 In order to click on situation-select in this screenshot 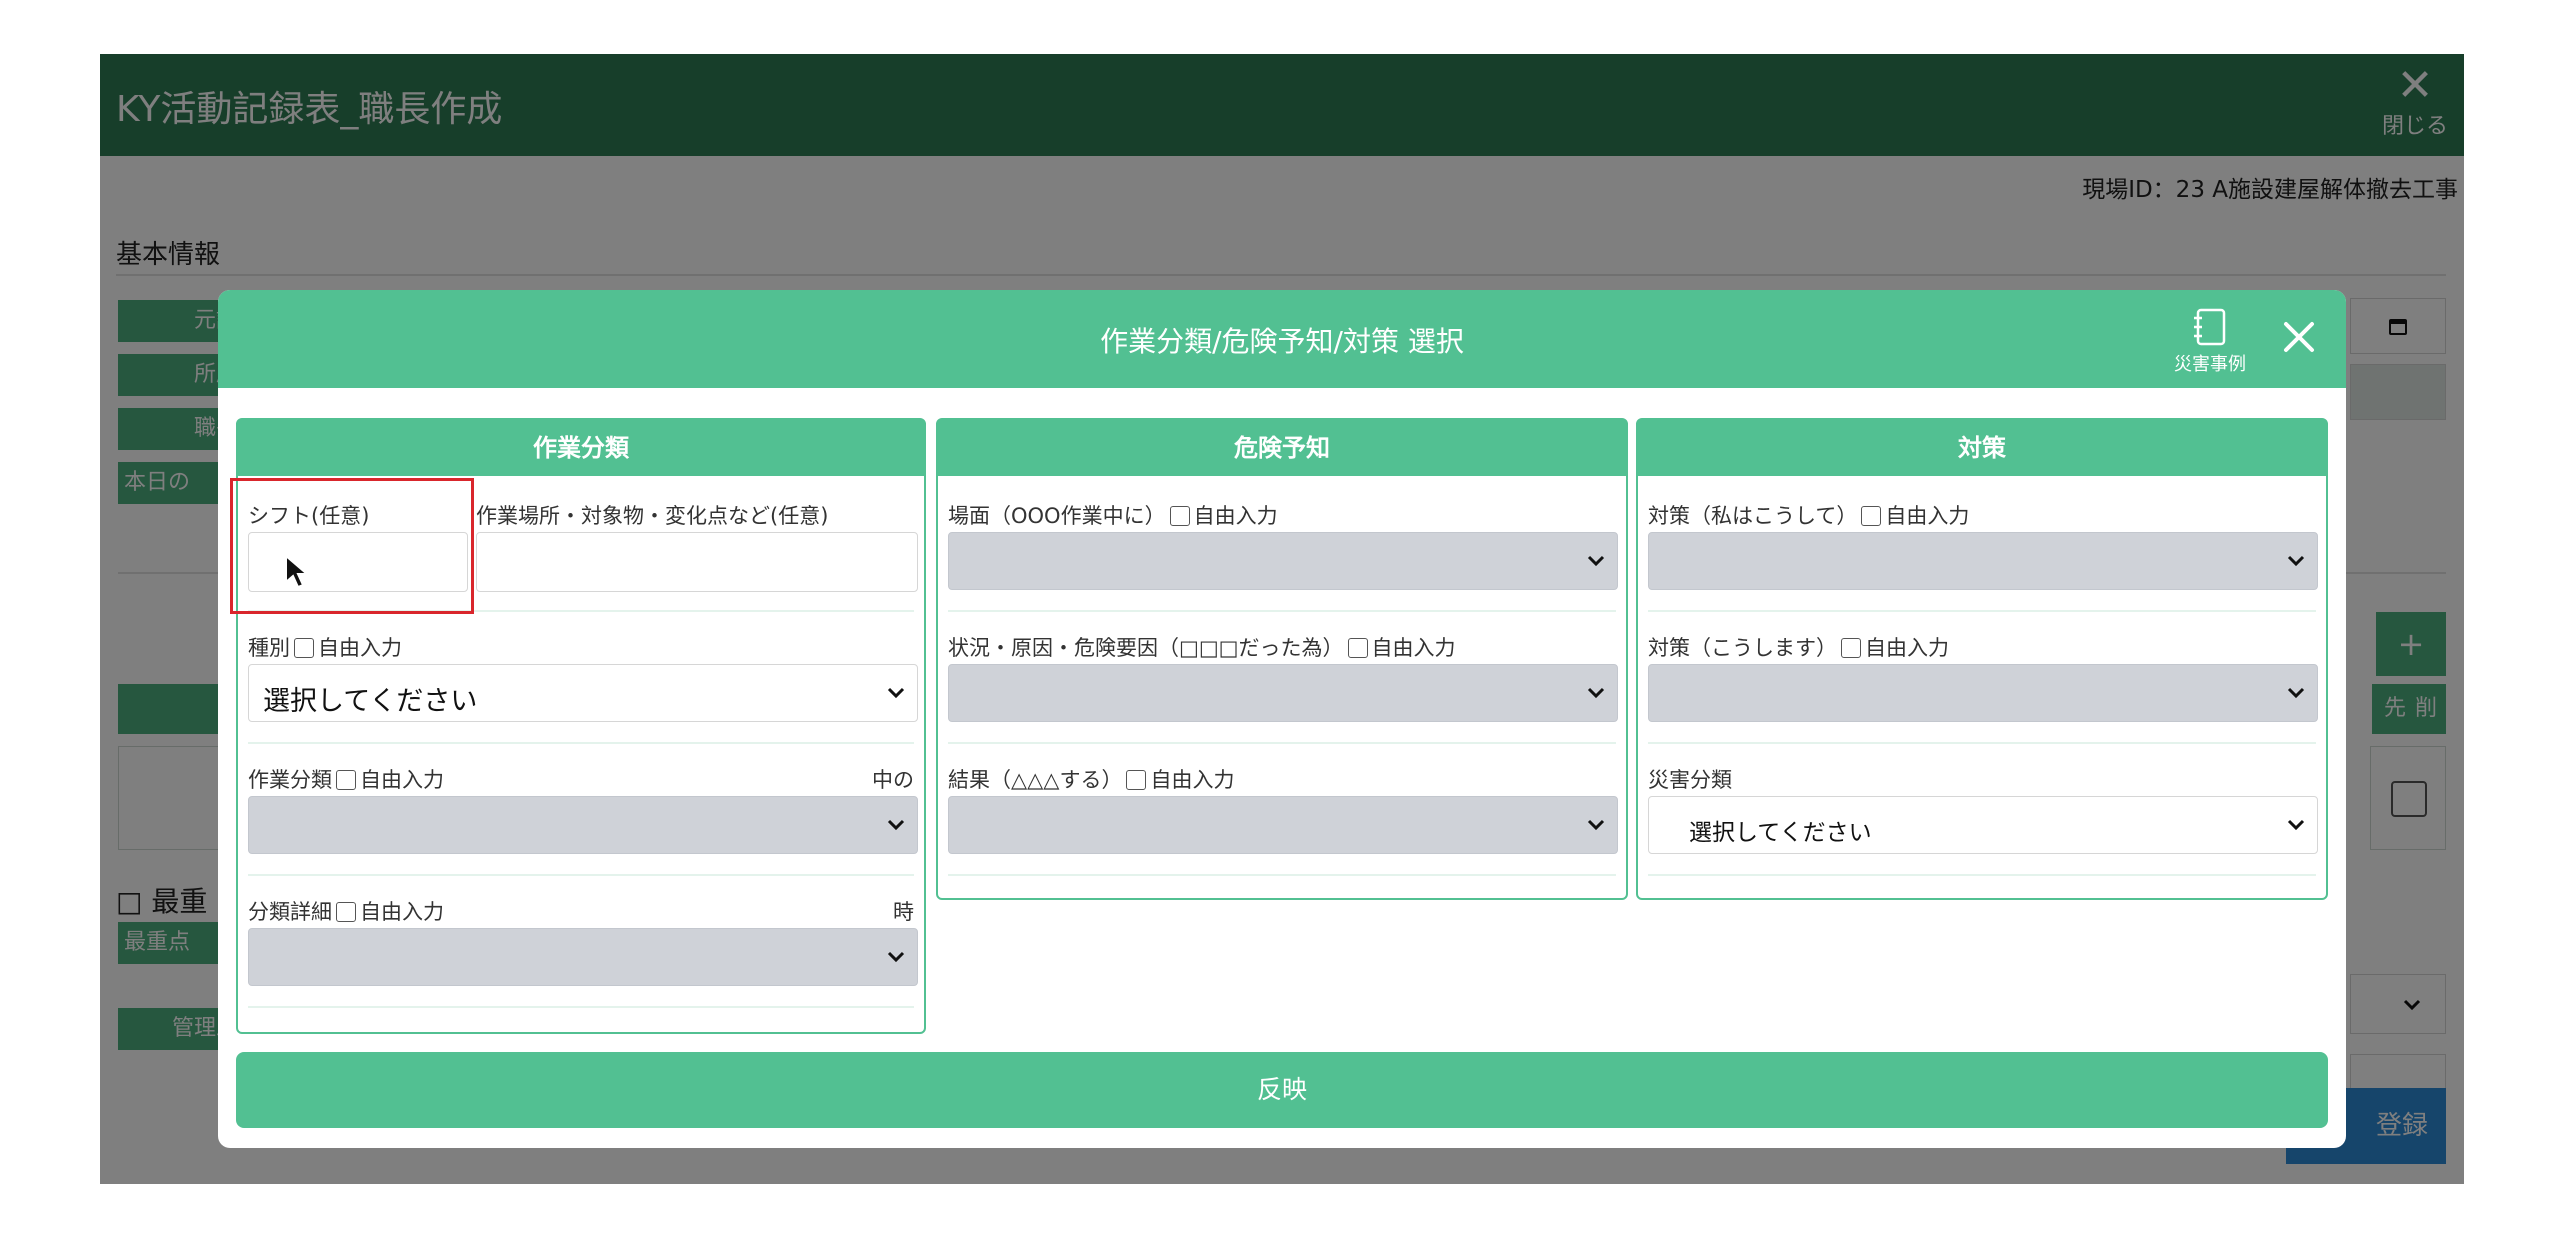, I will do `click(1283, 693)`.